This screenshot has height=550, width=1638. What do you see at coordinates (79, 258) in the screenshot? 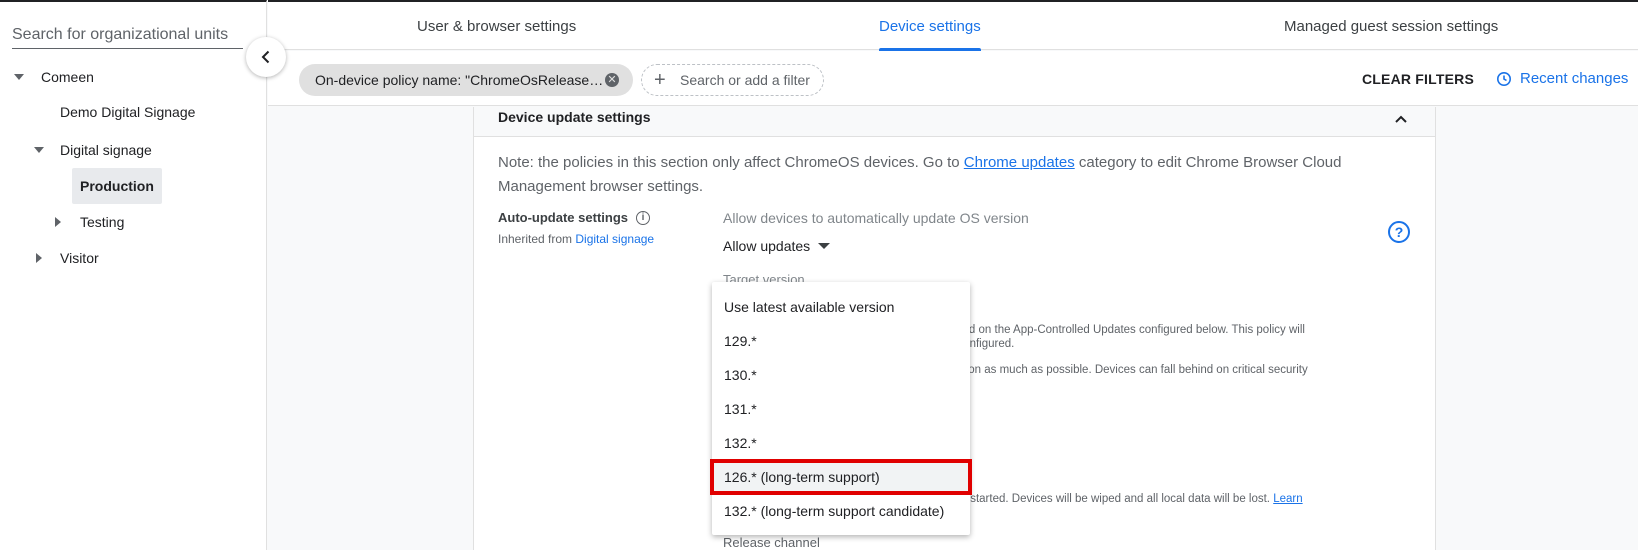
I see `tree-item-visitor: Visitor` at bounding box center [79, 258].